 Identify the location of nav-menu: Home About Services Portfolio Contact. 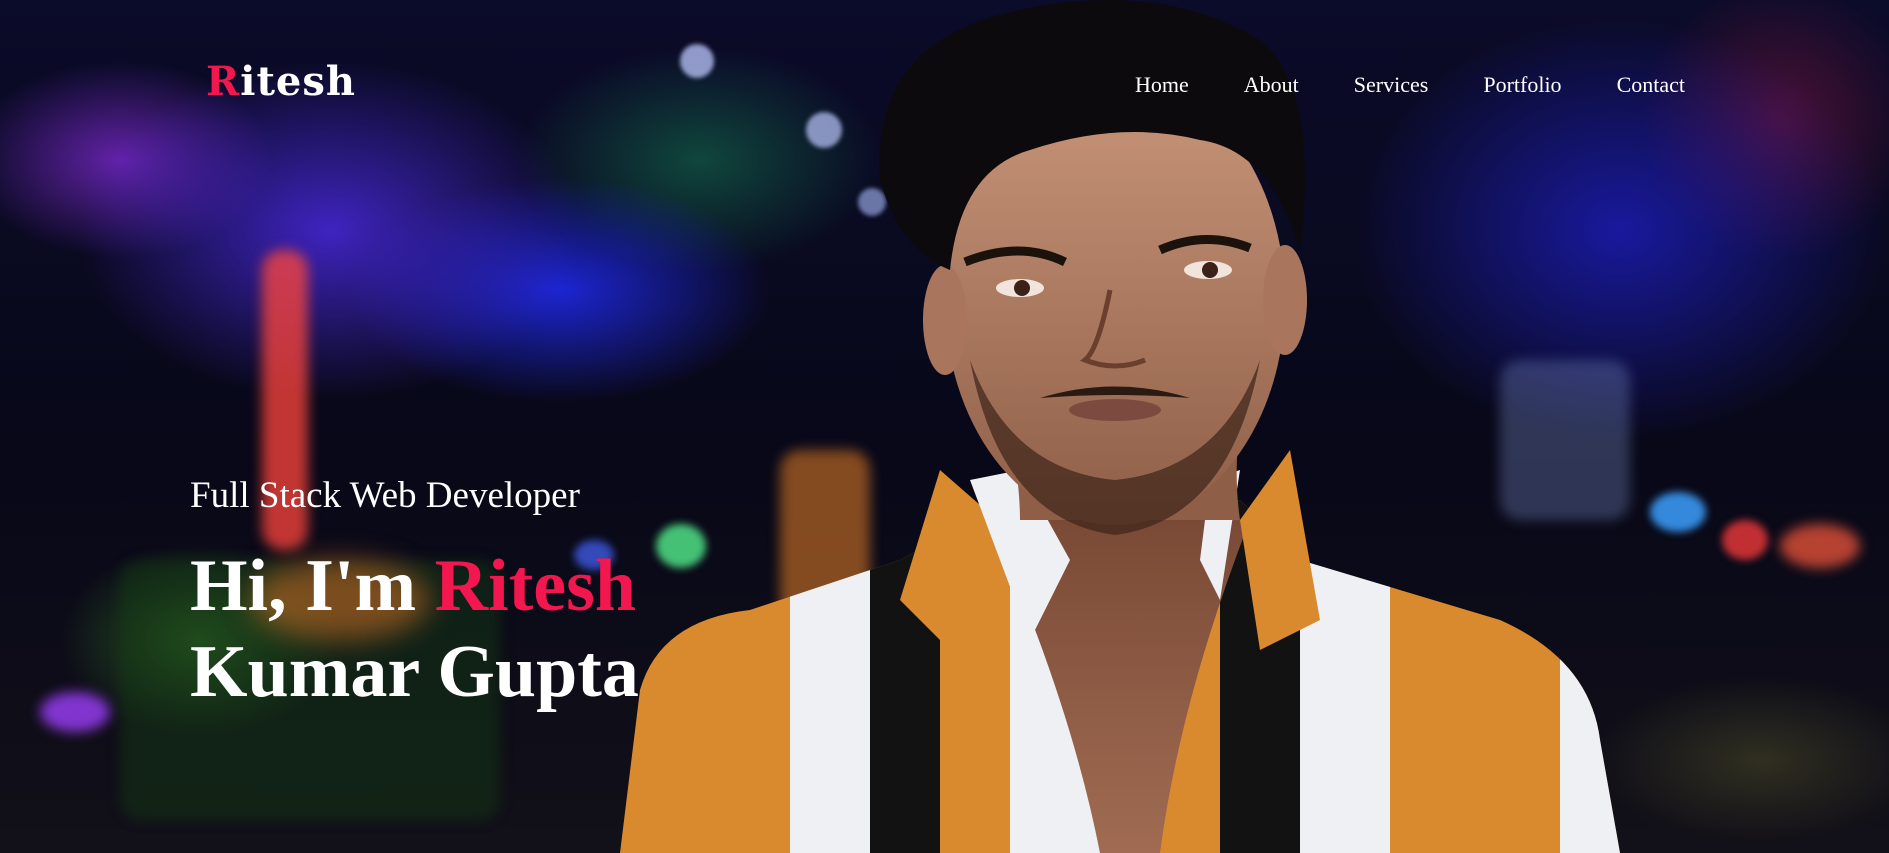
(1410, 85).